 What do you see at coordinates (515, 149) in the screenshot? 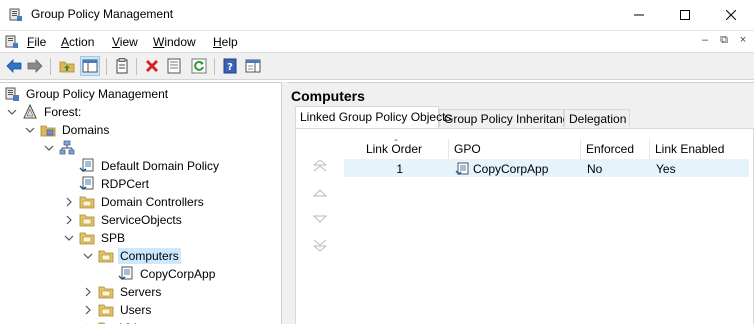
I see `col-gpo: GPO` at bounding box center [515, 149].